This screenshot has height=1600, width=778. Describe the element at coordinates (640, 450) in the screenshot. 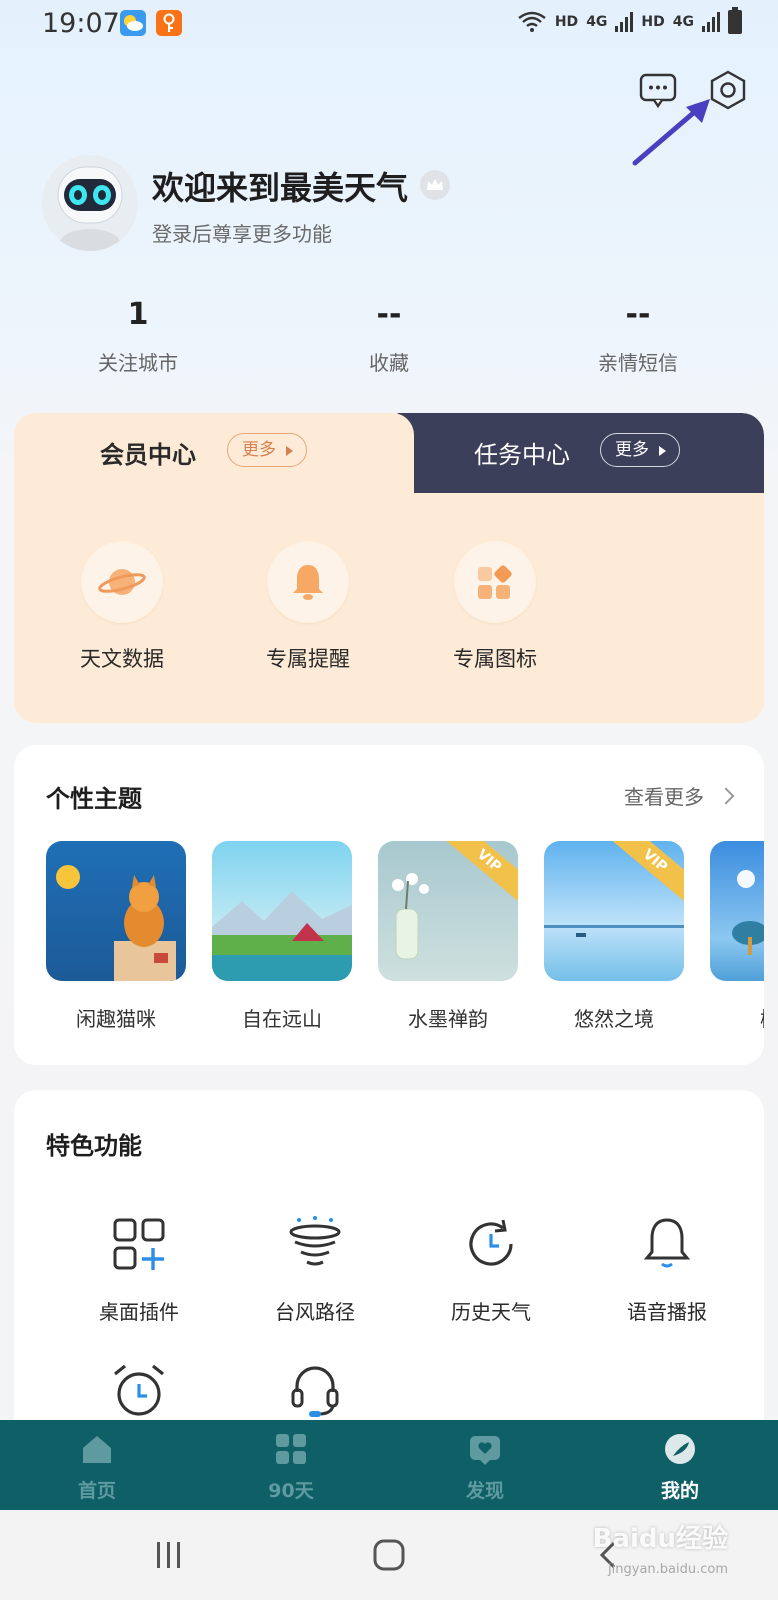

I see `task-more-button: 更多` at that location.